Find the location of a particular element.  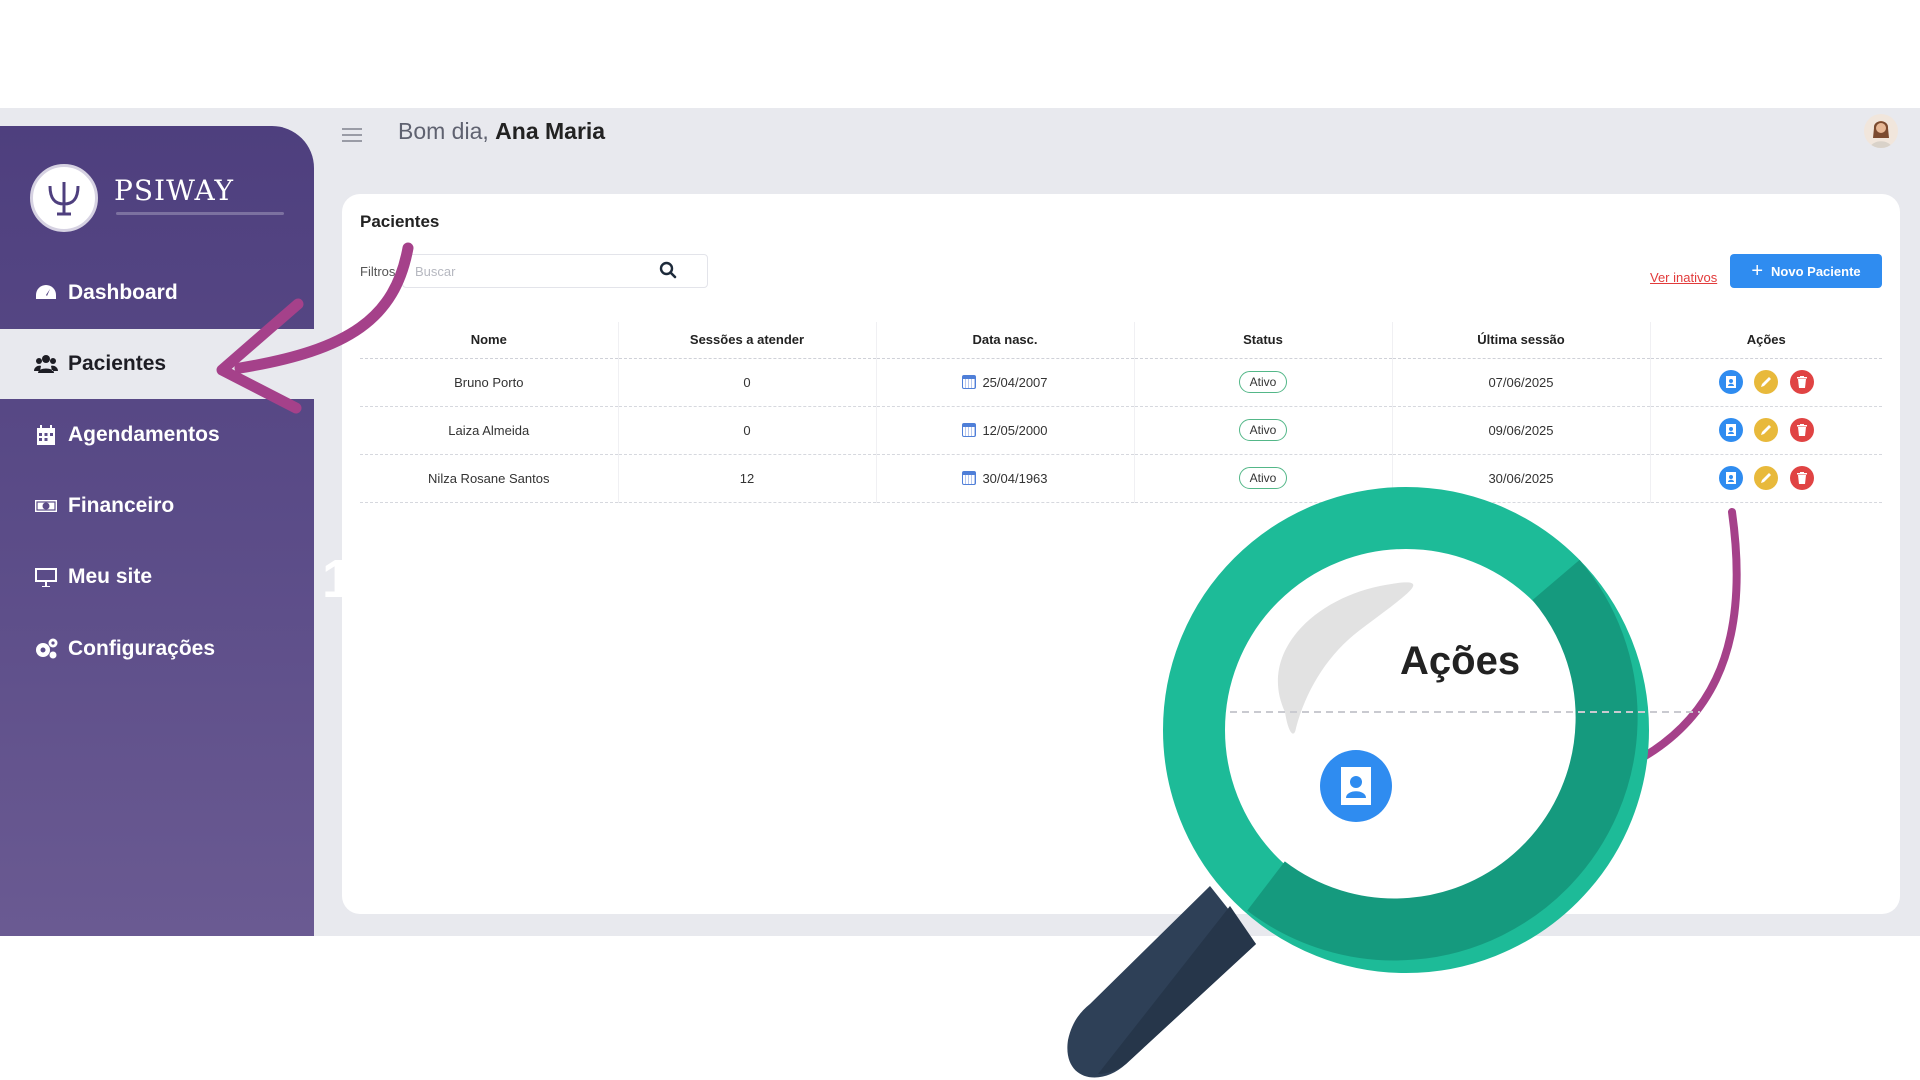

page-title: Pacientes is located at coordinates (400, 221).